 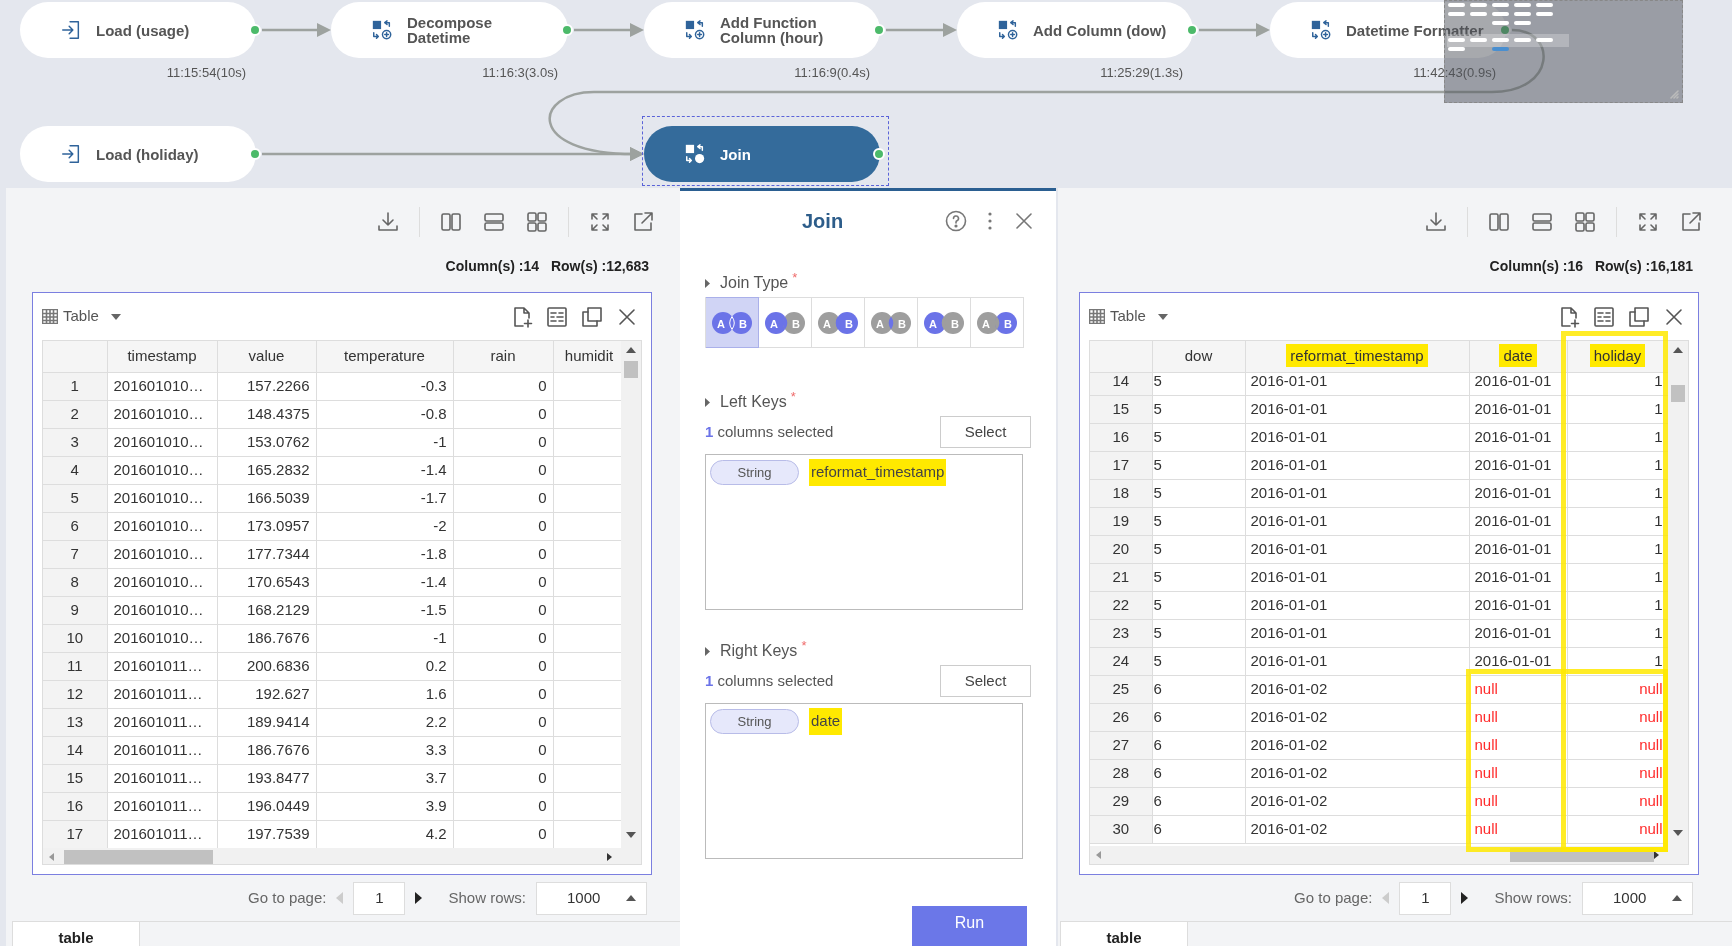 I want to click on column-header: value, so click(x=266, y=355).